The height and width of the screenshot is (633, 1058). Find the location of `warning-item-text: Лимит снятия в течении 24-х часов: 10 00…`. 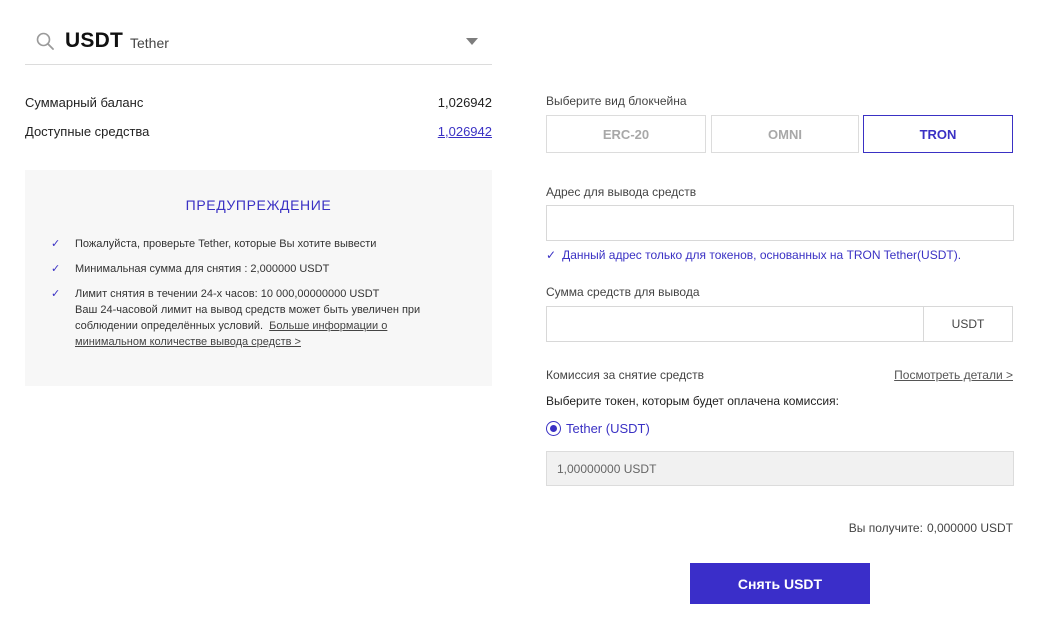

warning-item-text: Лимит снятия в течении 24-х часов: 10 00… is located at coordinates (251, 318).